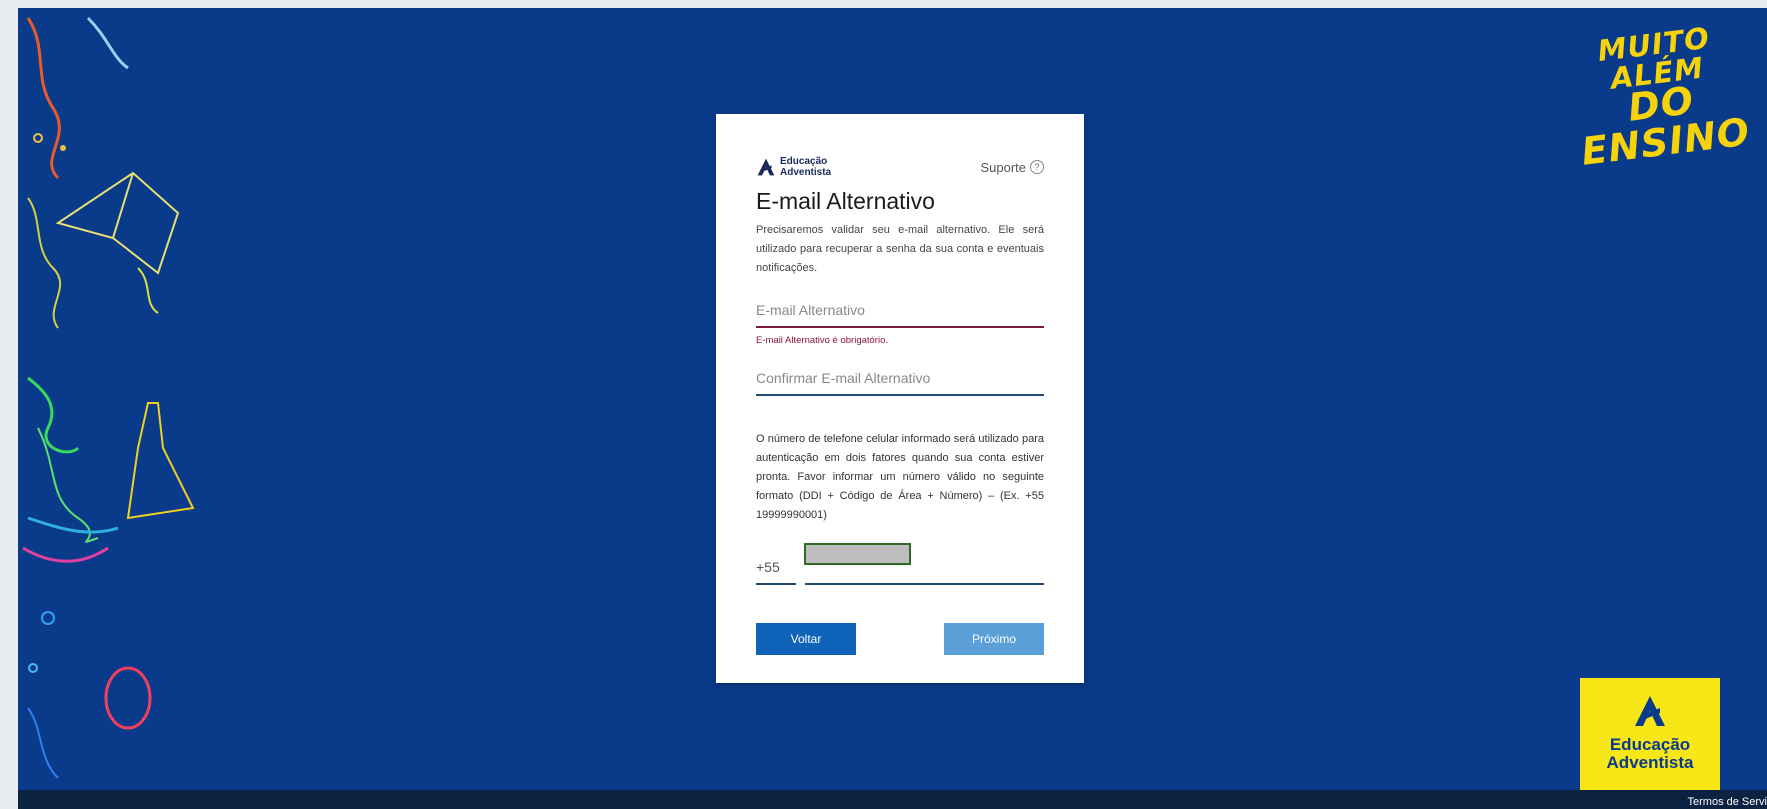 This screenshot has width=1767, height=809. I want to click on page-title: E-mail Alternativo, so click(845, 201).